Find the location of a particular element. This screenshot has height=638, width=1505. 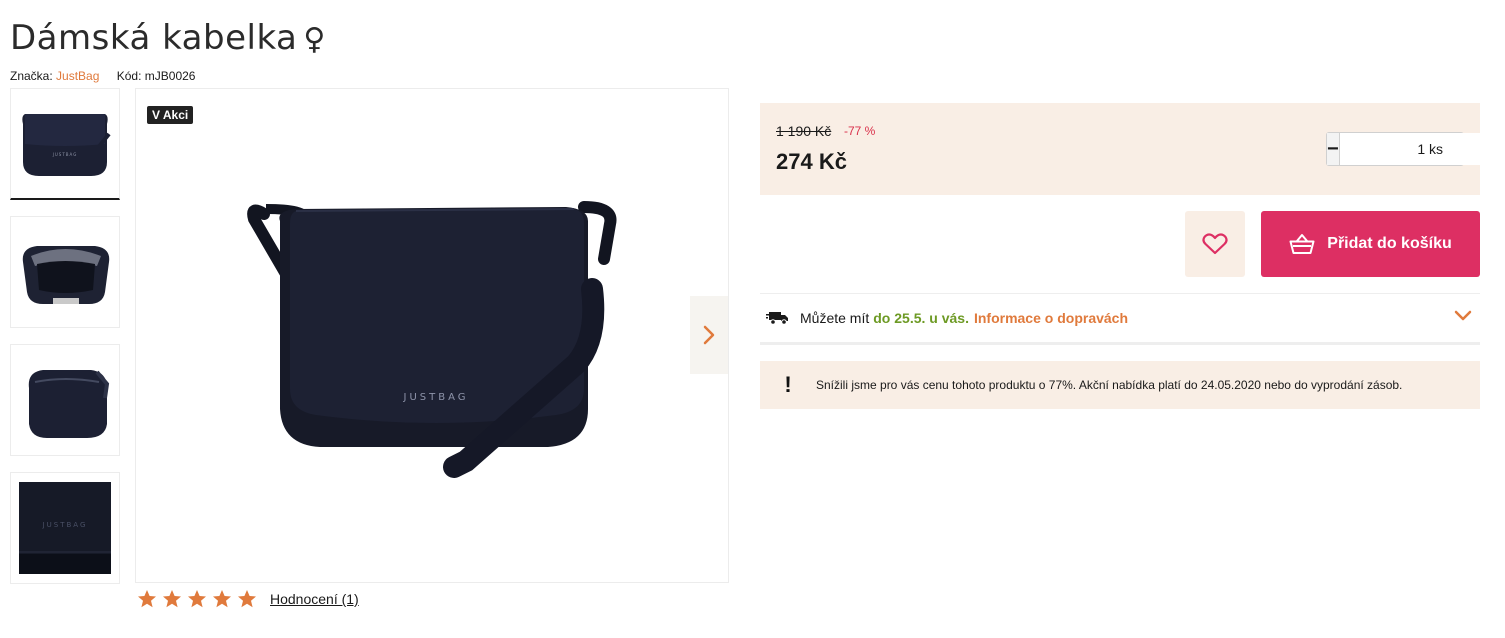

bag-front-thumbnail-image: JUSTBAG is located at coordinates (66, 144).